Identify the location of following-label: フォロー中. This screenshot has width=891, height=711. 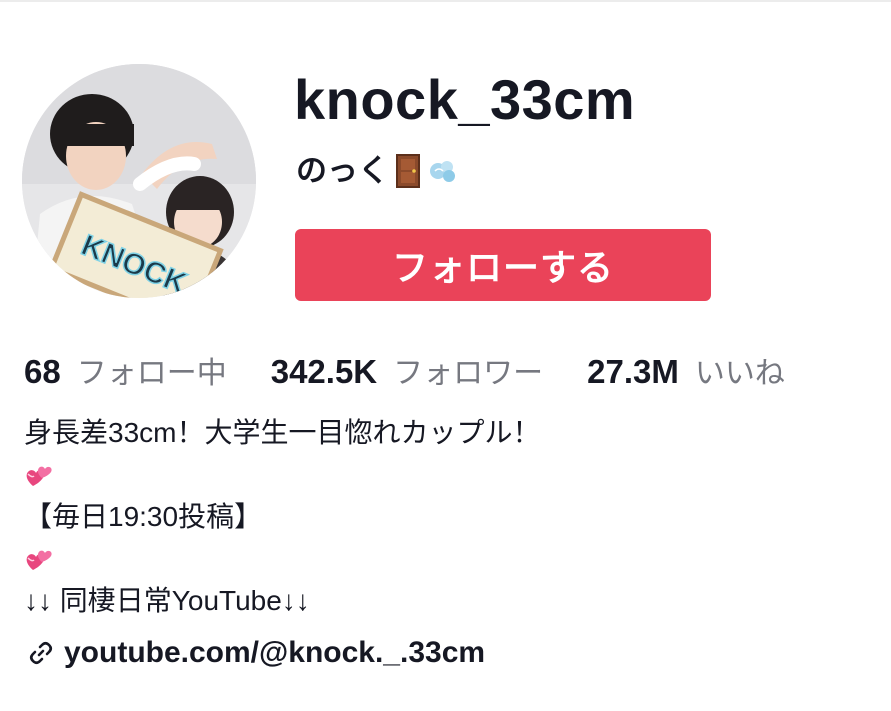
(151, 373).